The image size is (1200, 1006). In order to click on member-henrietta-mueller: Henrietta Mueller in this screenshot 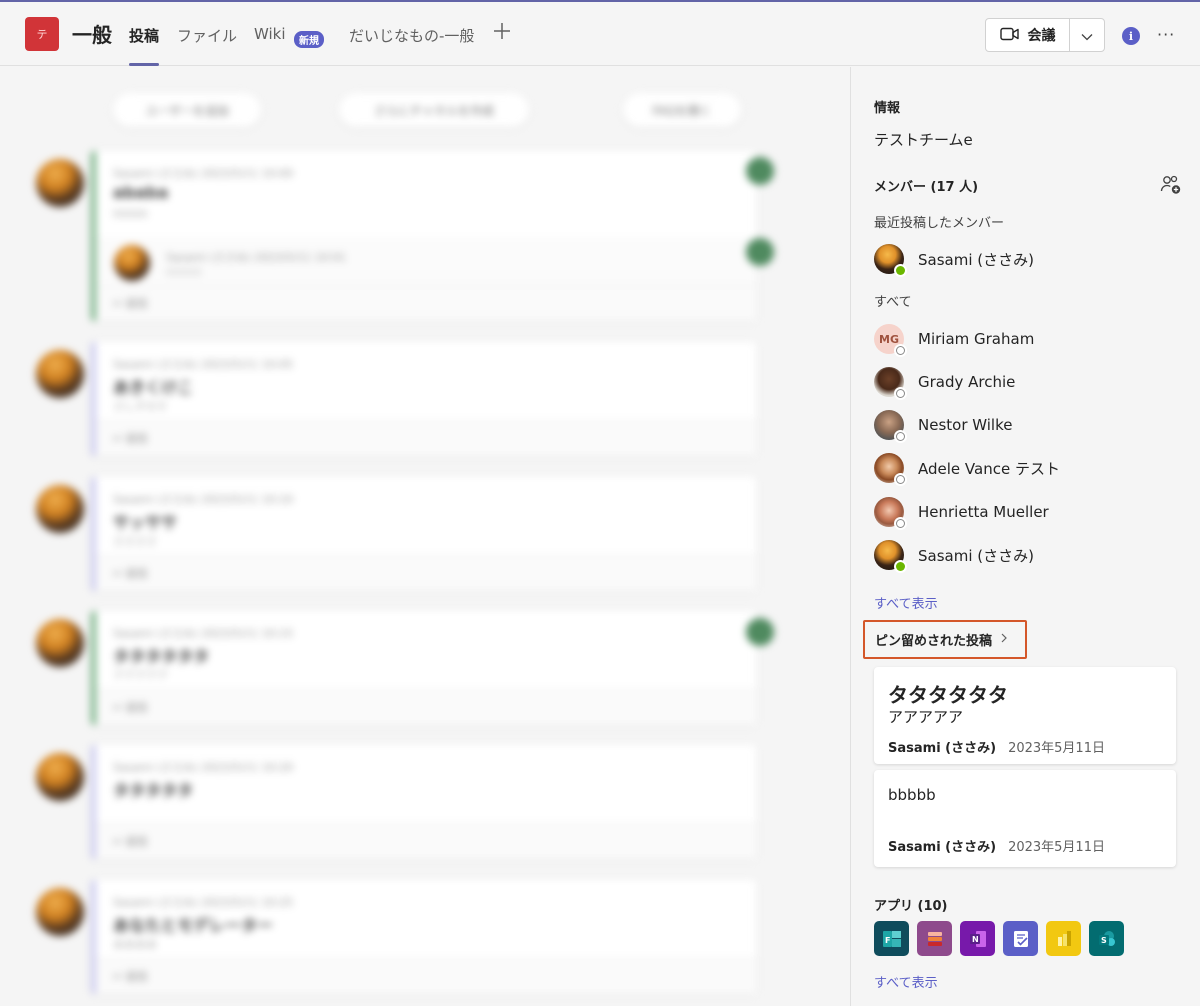, I will do `click(961, 513)`.